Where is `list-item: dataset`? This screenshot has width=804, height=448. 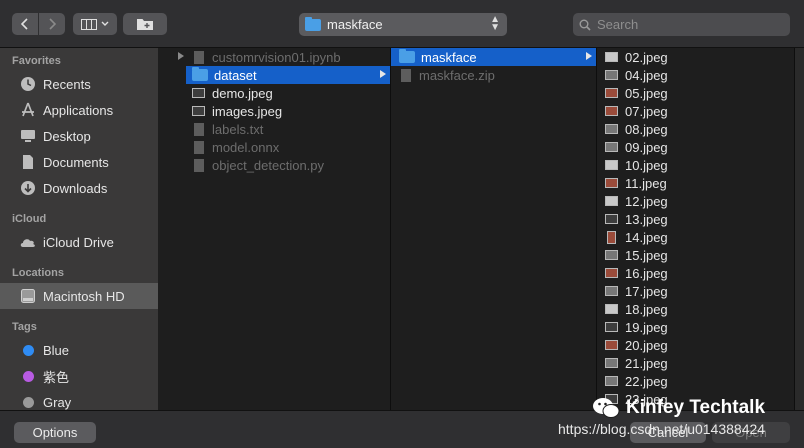 list-item: dataset is located at coordinates (288, 75).